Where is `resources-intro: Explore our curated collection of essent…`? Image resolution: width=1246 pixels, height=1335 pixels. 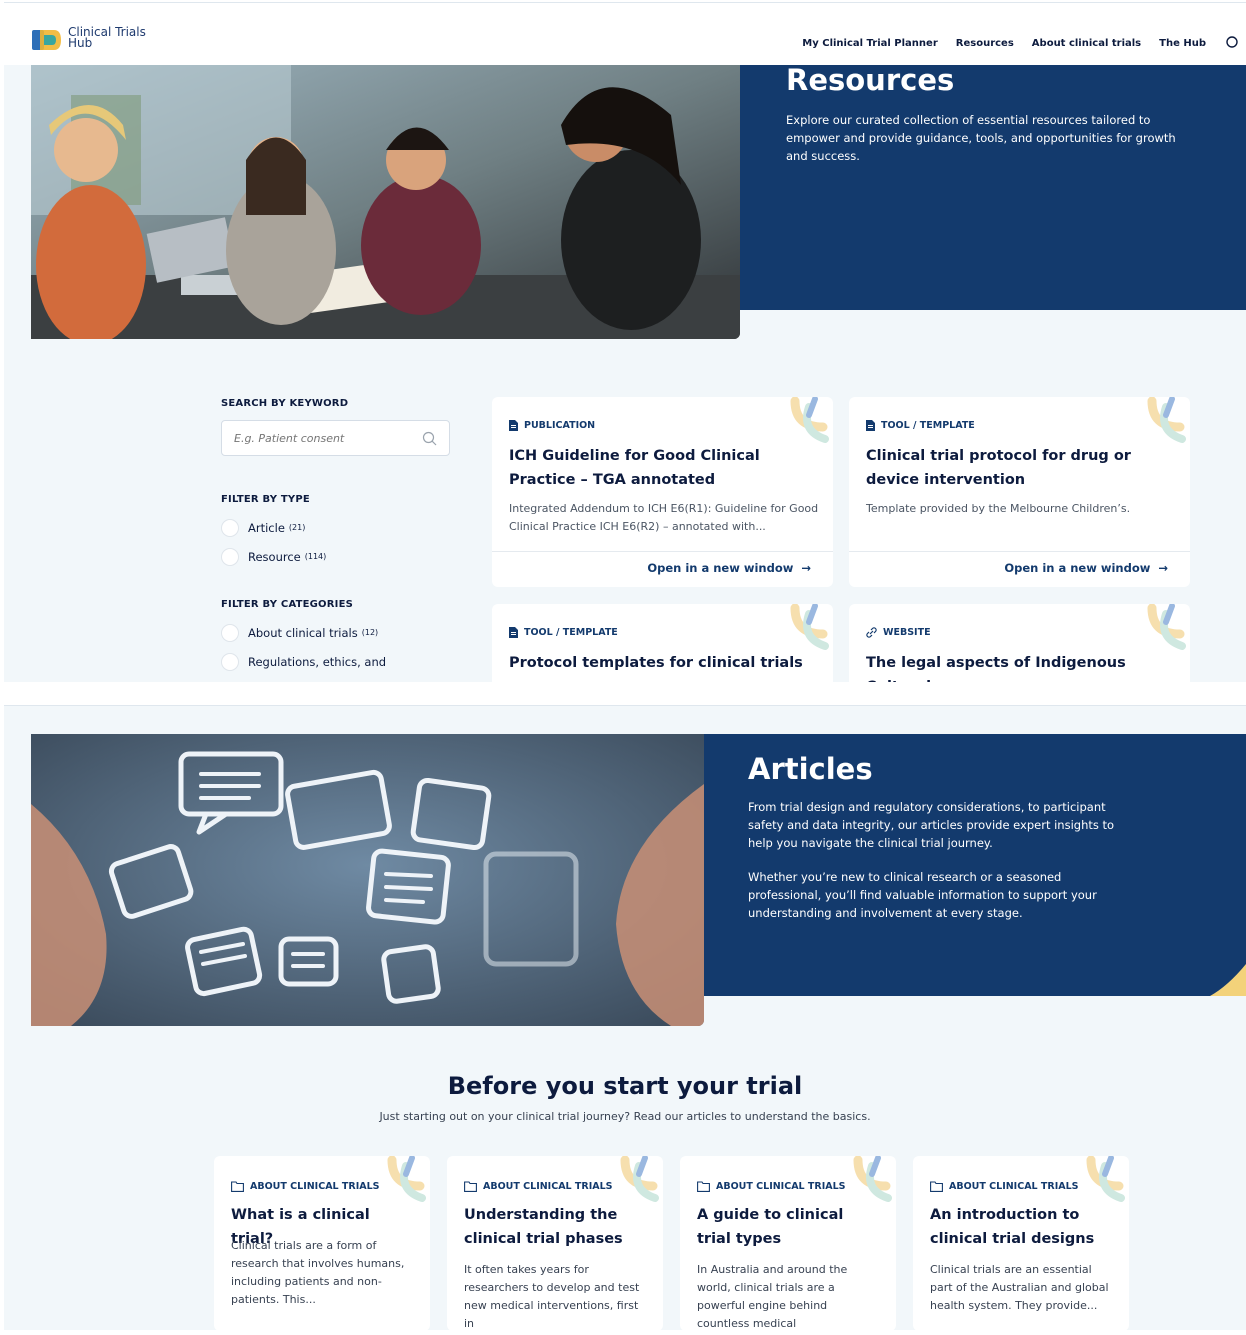 resources-intro: Explore our curated collection of essent… is located at coordinates (981, 138).